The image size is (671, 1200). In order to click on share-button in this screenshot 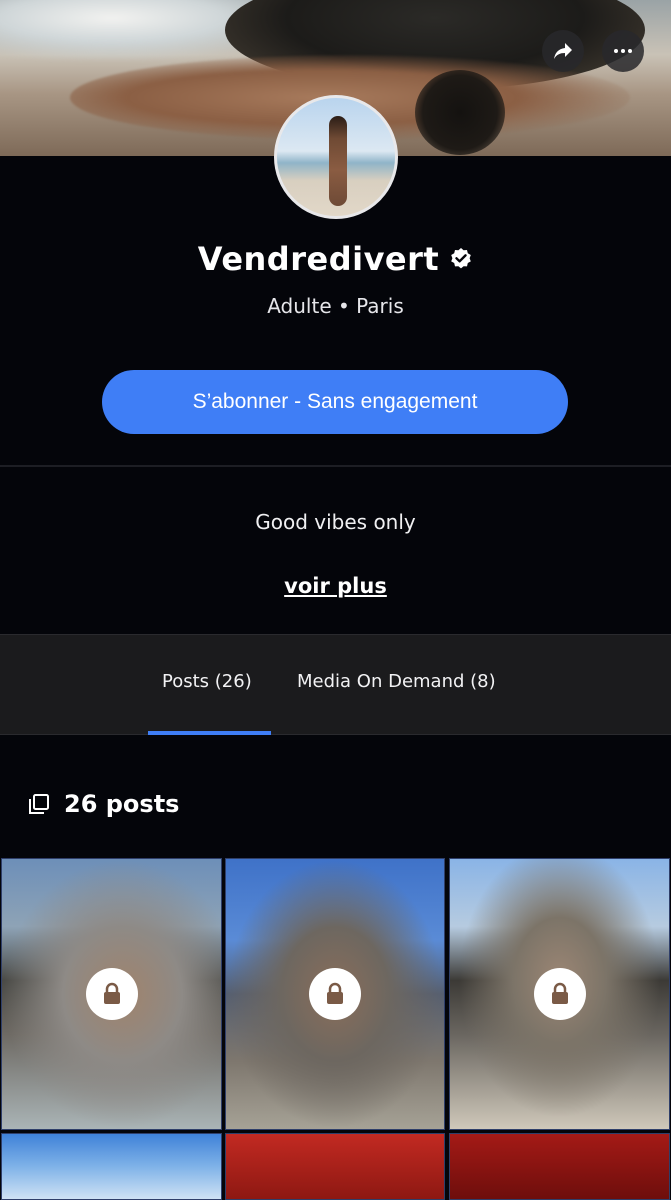, I will do `click(563, 51)`.